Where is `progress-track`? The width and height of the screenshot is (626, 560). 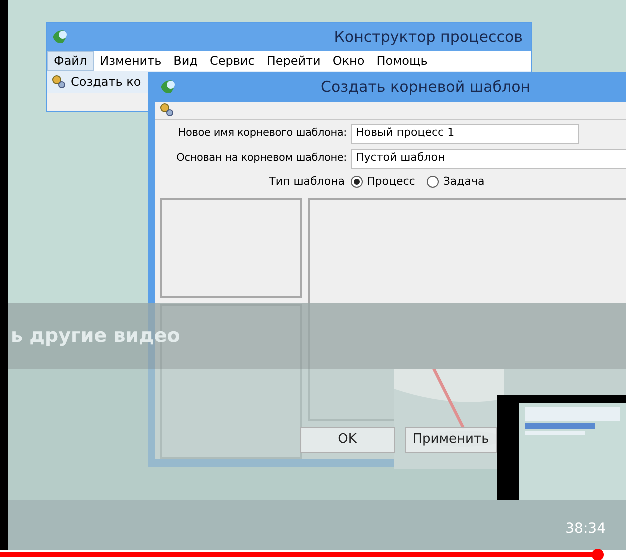 progress-track is located at coordinates (313, 555).